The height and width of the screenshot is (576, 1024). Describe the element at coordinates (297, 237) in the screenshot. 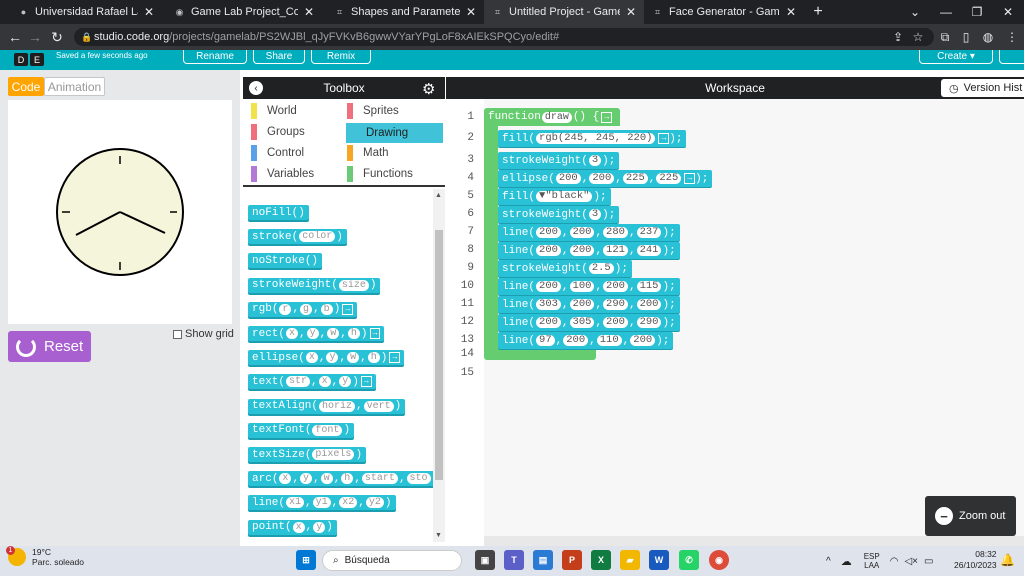

I see `palette-block-stroke: stroke(color)` at that location.